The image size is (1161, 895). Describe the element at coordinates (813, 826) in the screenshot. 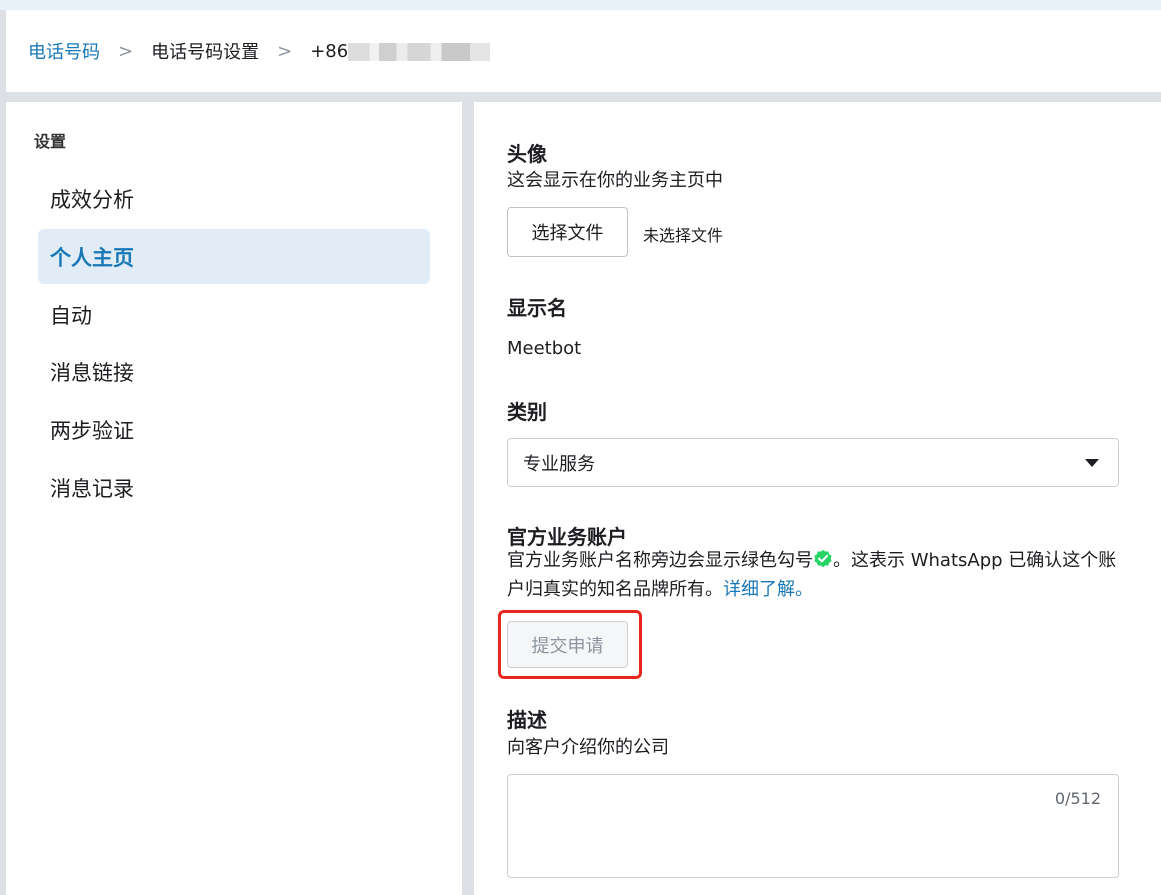

I see `description-textarea: 0/512` at that location.